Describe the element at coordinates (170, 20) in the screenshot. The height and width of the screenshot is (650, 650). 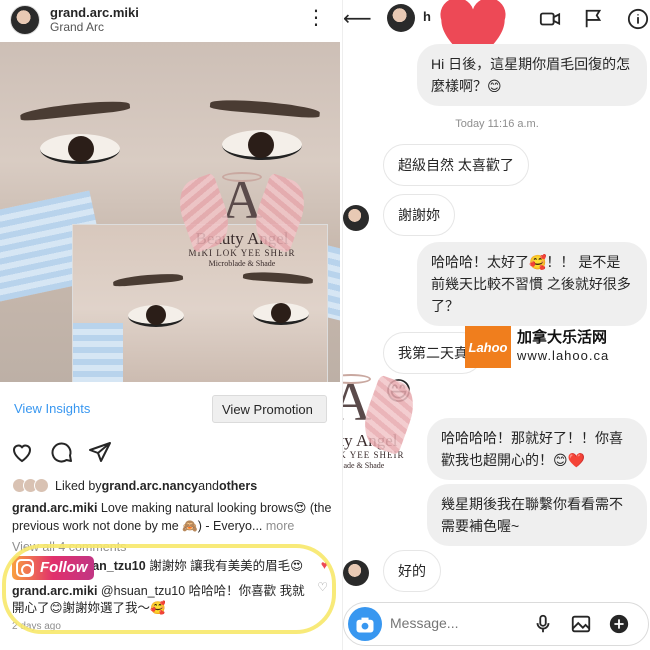
I see `post-header: grand.arc.miki Grand Arc ⋮` at that location.